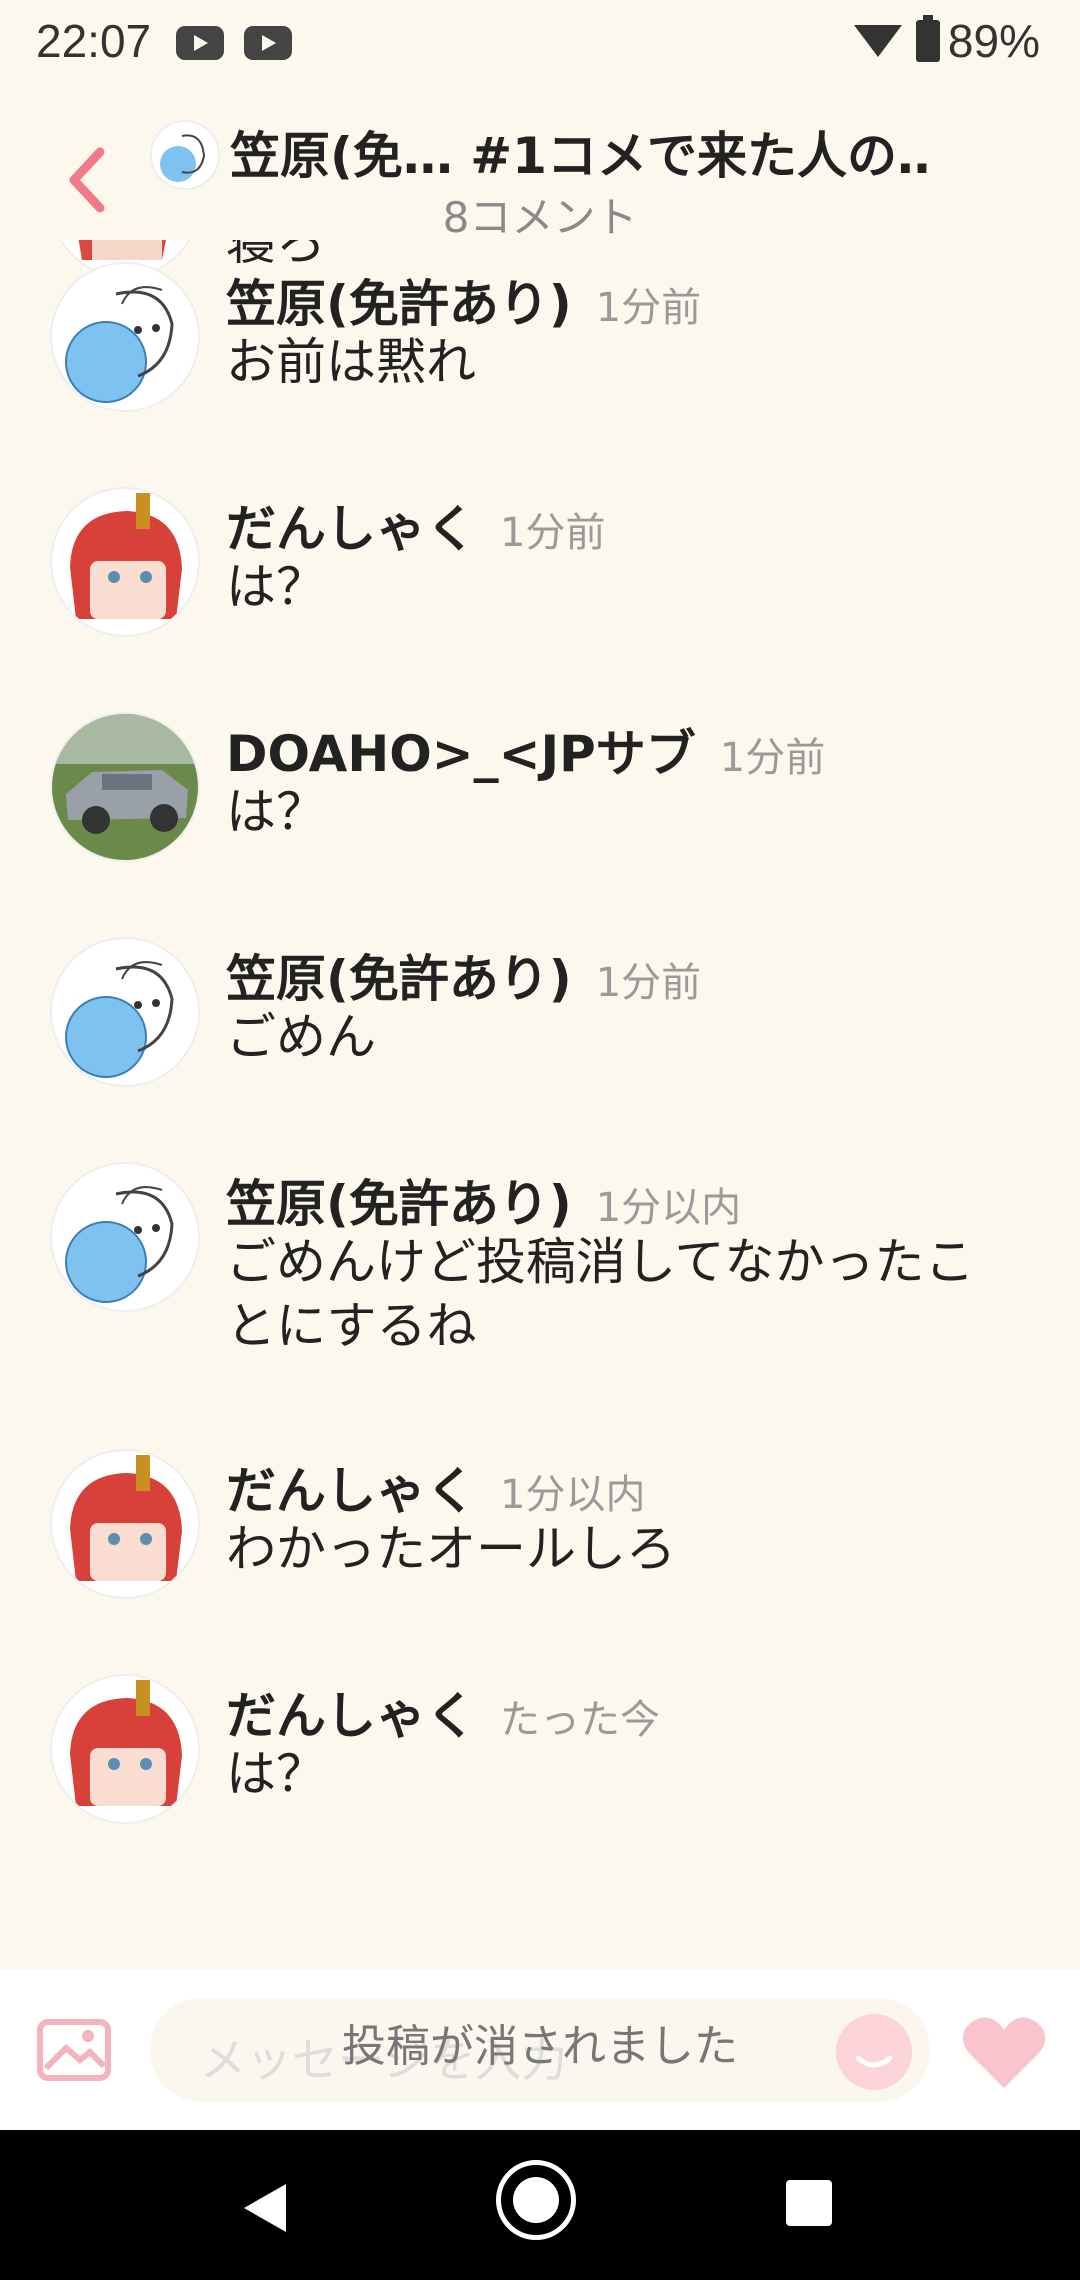  I want to click on heart-icon, so click(1004, 2052).